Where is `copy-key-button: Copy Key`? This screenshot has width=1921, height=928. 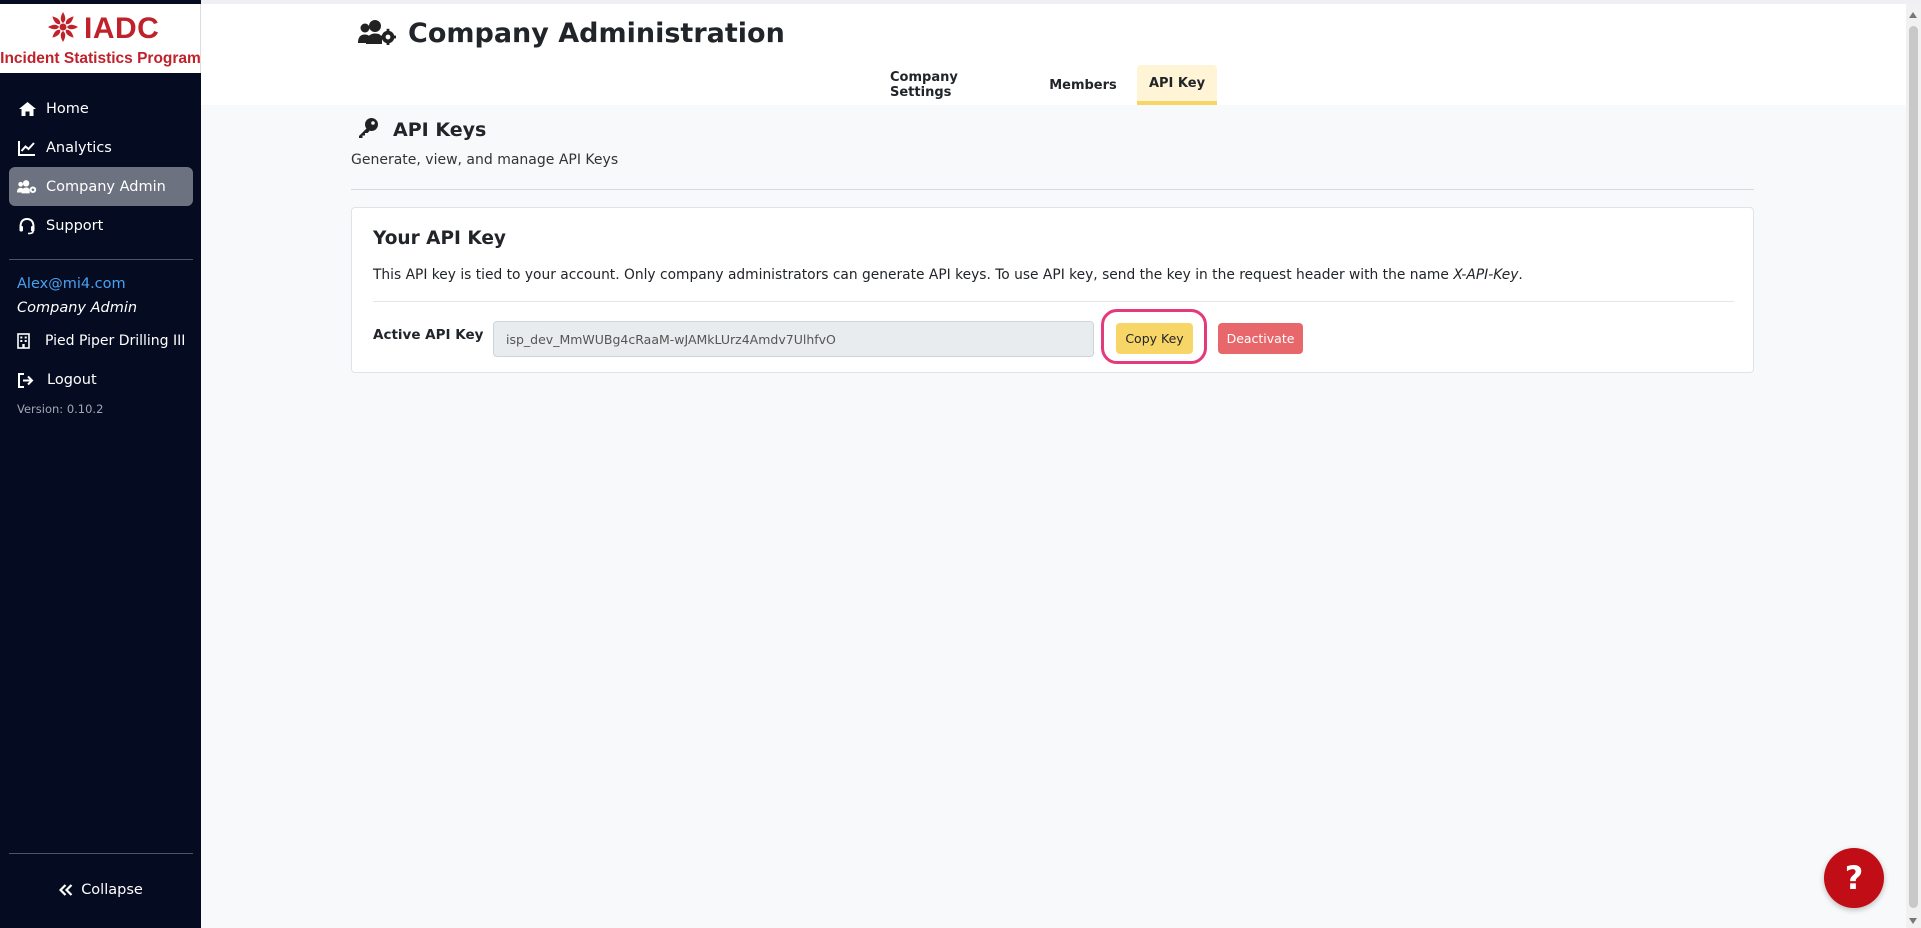
copy-key-button: Copy Key is located at coordinates (1154, 338).